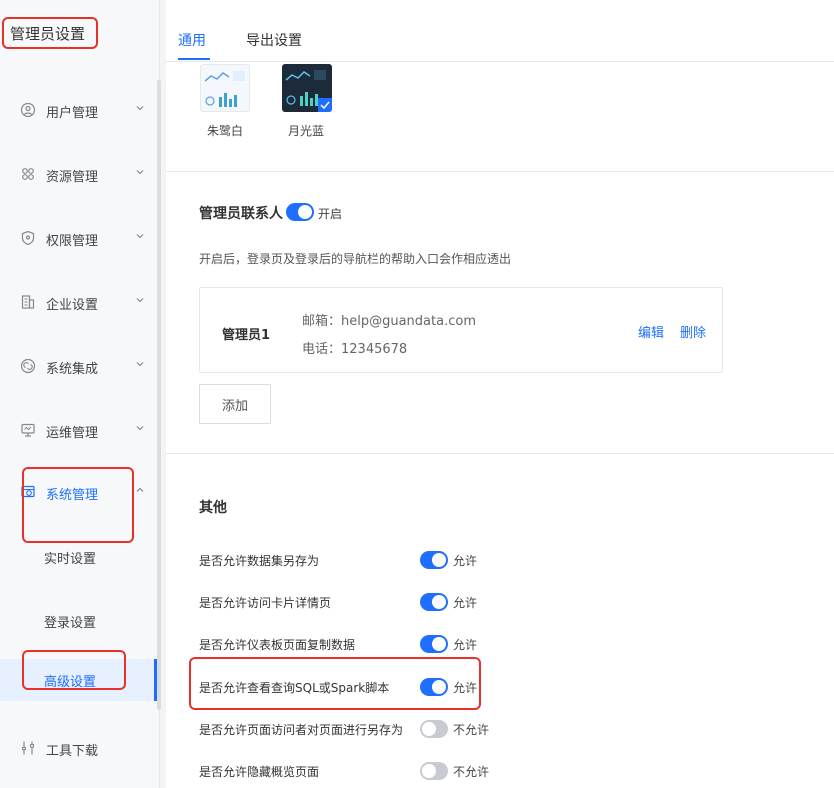 Image resolution: width=834 pixels, height=788 pixels. What do you see at coordinates (306, 131) in the screenshot?
I see `theme-label: 月光蓝` at bounding box center [306, 131].